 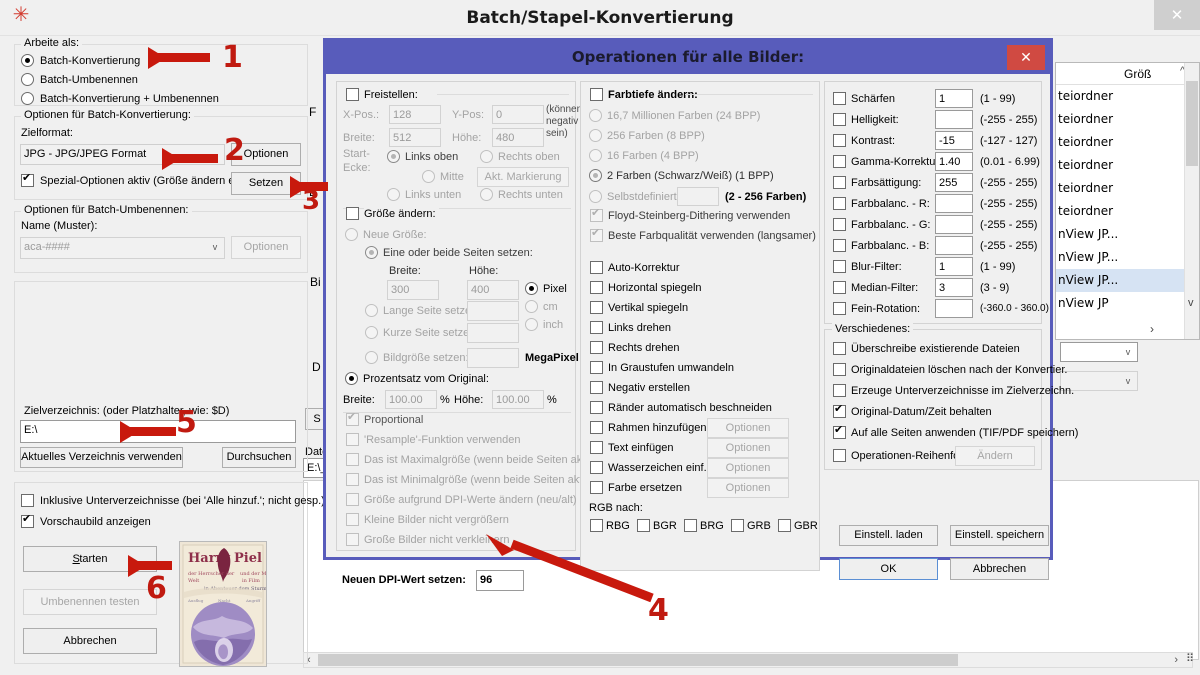 I want to click on label-8bpp: 256 Farben (8 BPP), so click(x=656, y=136).